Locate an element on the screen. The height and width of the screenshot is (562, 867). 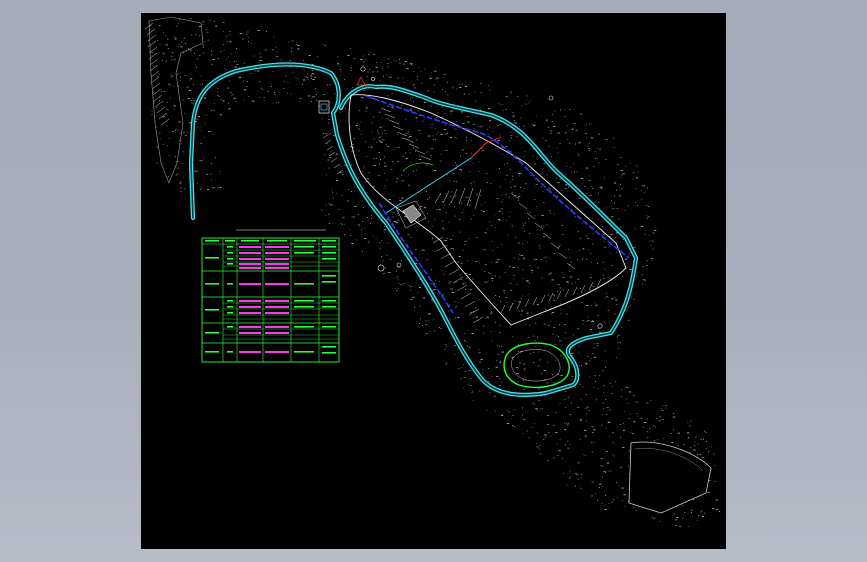
excavation-area is located at coordinates (275, 173).